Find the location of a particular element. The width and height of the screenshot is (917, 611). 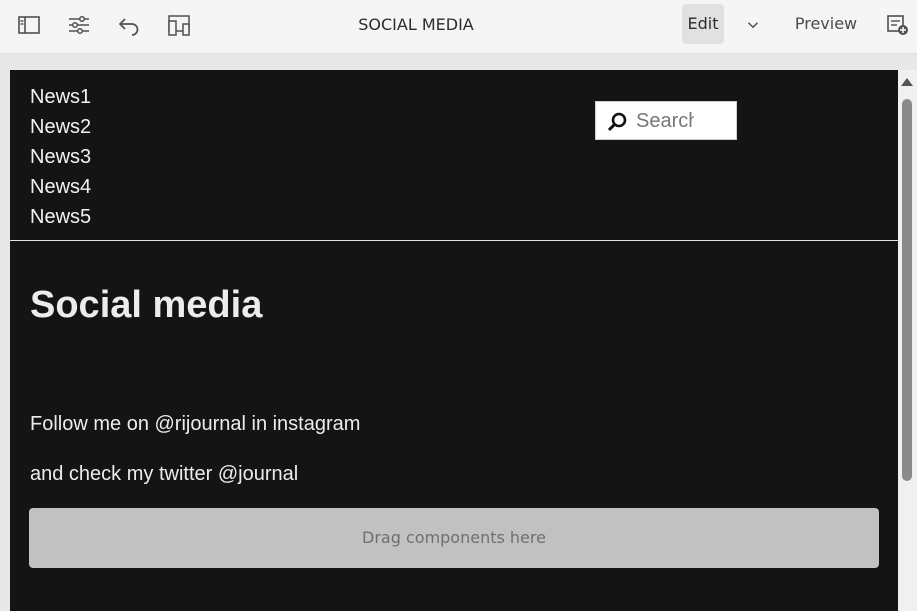

chevron-down-icon is located at coordinates (753, 25).